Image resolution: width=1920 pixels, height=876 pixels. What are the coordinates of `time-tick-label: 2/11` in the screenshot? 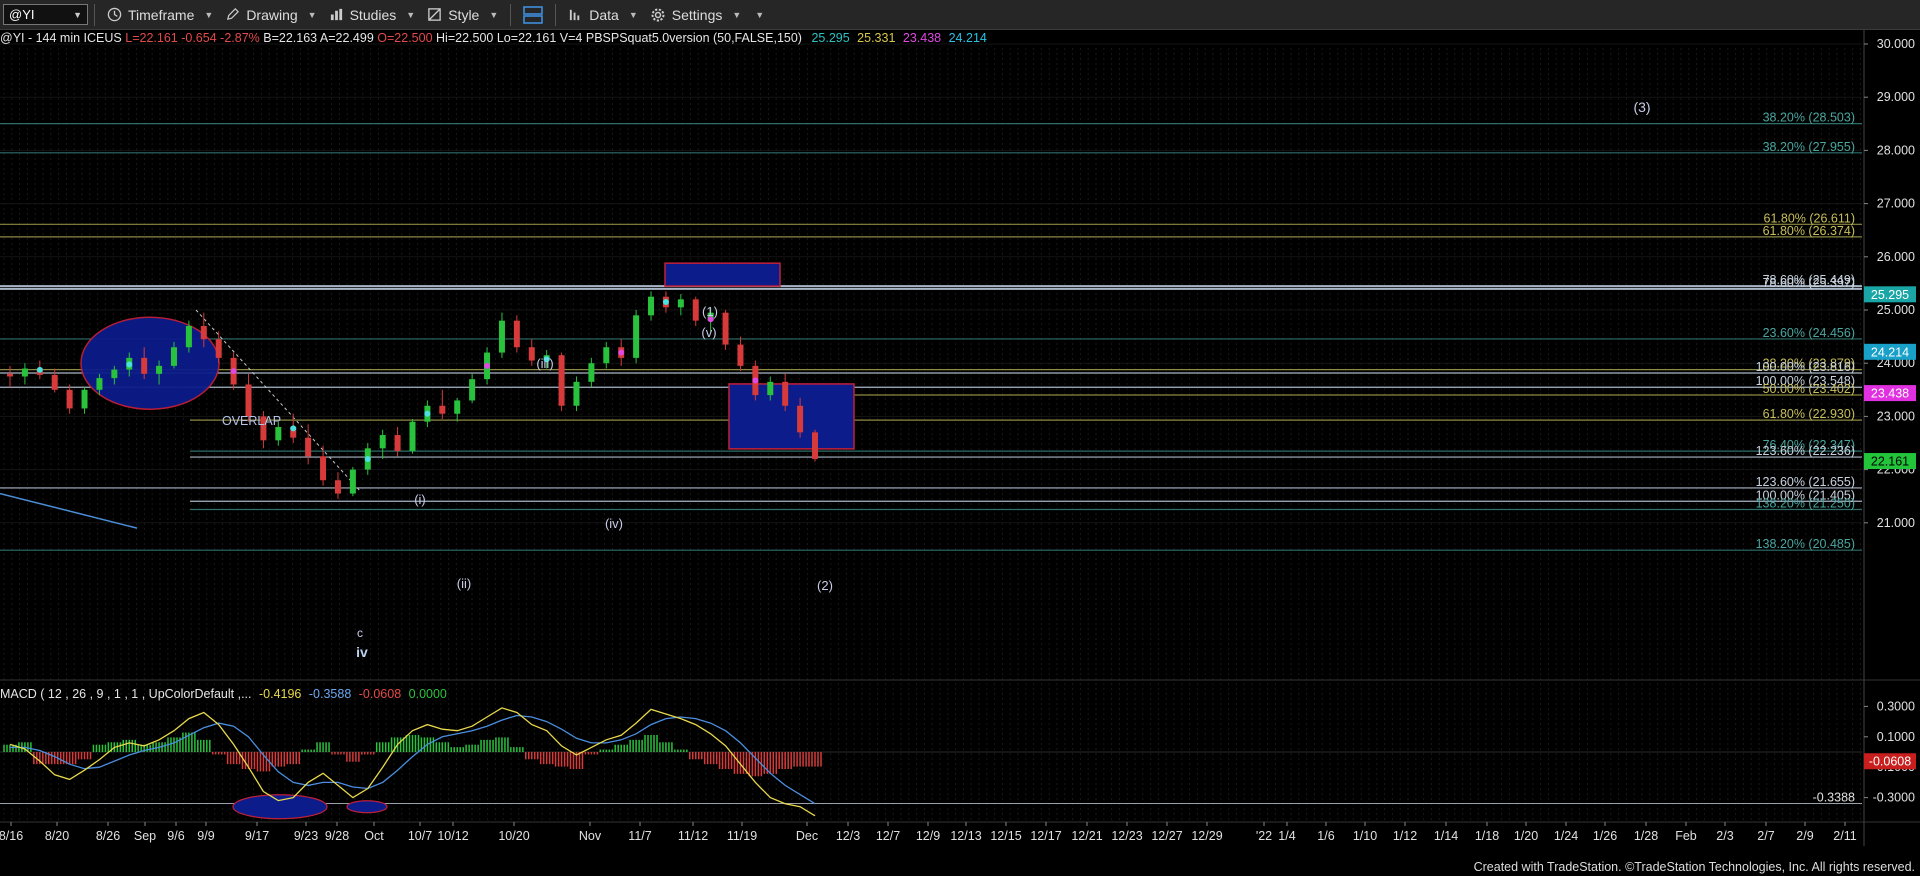 It's located at (1844, 836).